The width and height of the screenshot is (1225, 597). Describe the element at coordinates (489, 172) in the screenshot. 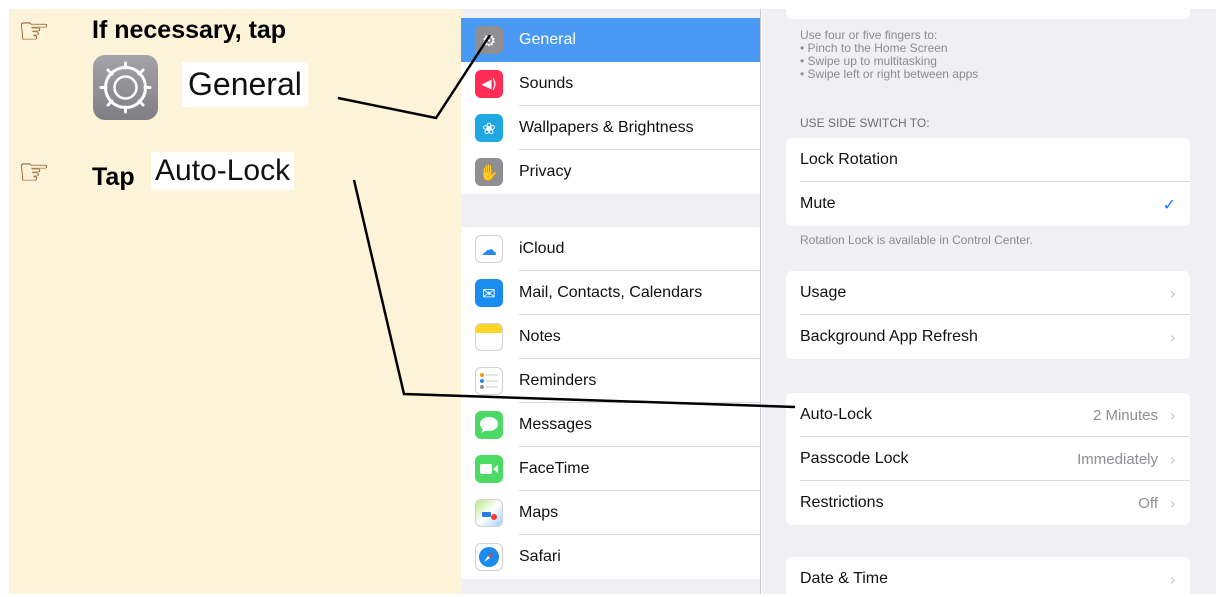

I see `hand-icon: ✋` at that location.